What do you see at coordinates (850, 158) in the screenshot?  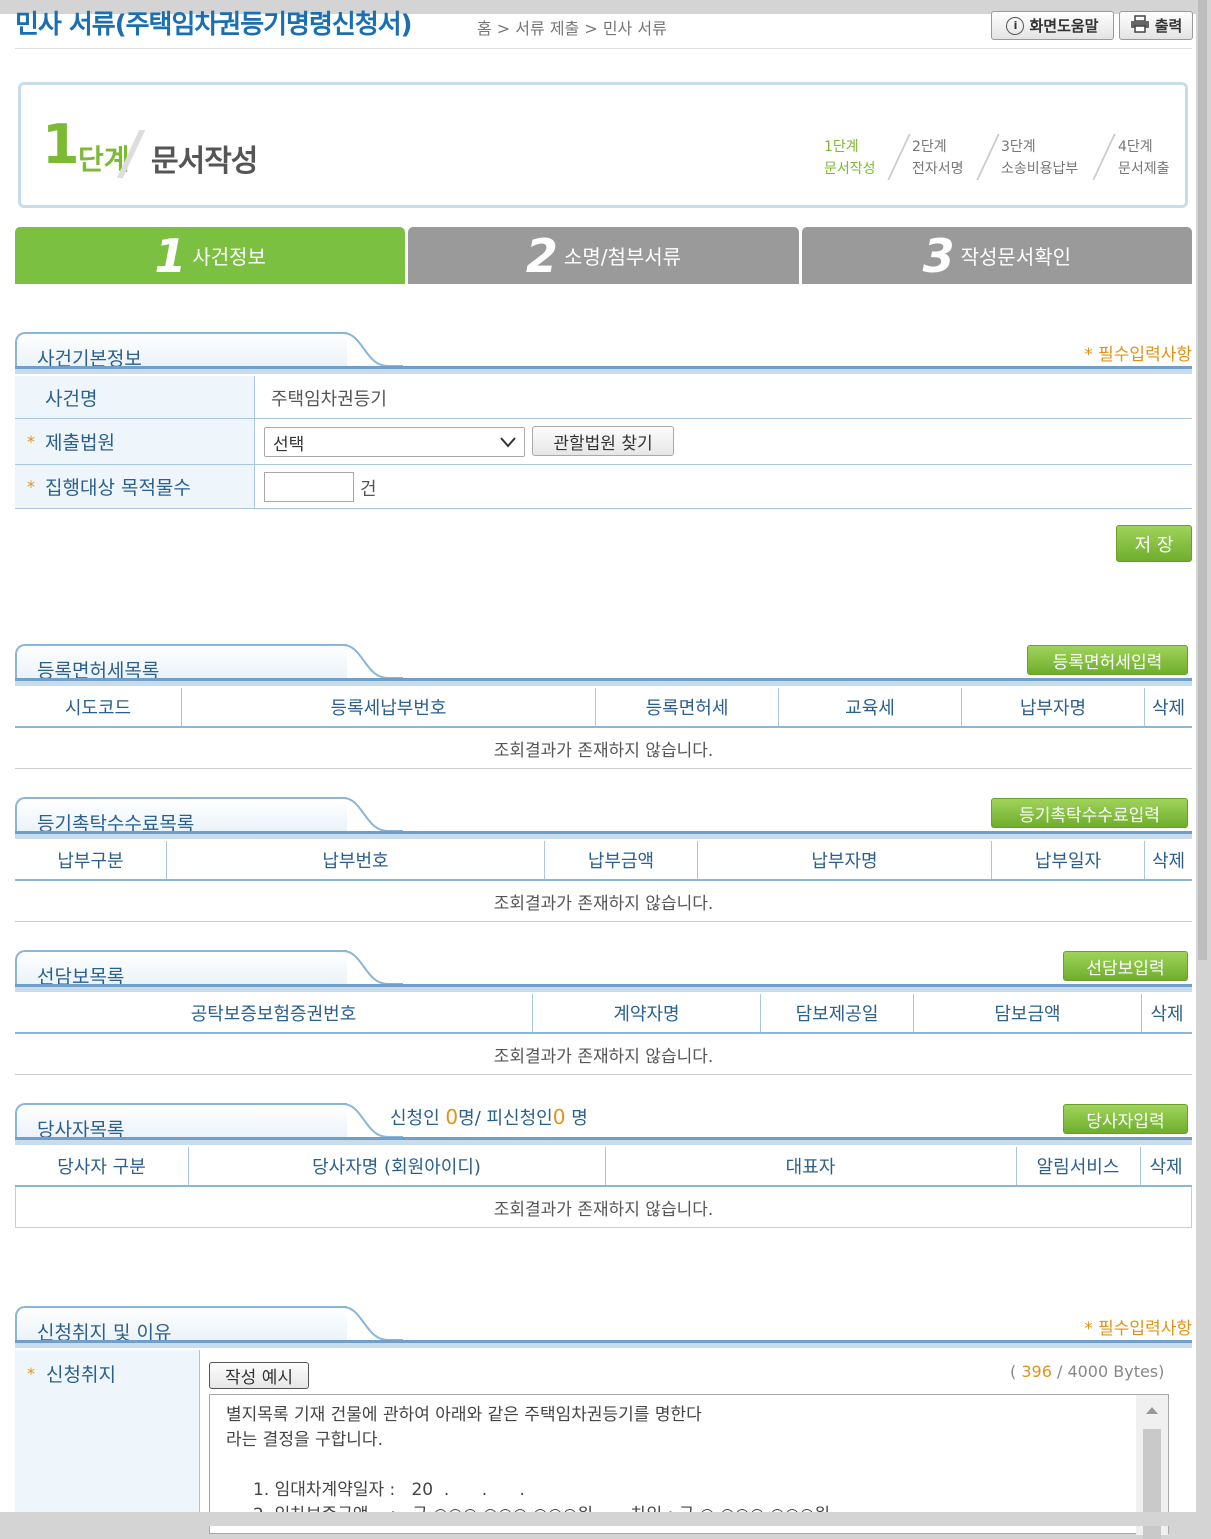 I see `stage-1: 1단계 문서작성` at bounding box center [850, 158].